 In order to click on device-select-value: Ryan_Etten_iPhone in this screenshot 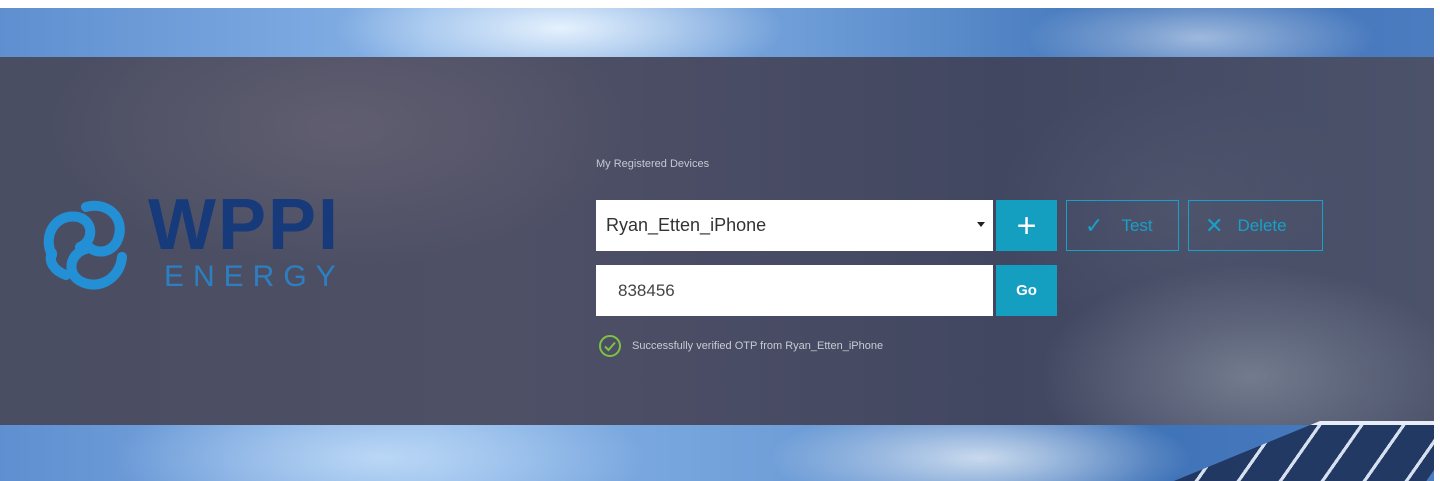, I will do `click(686, 225)`.